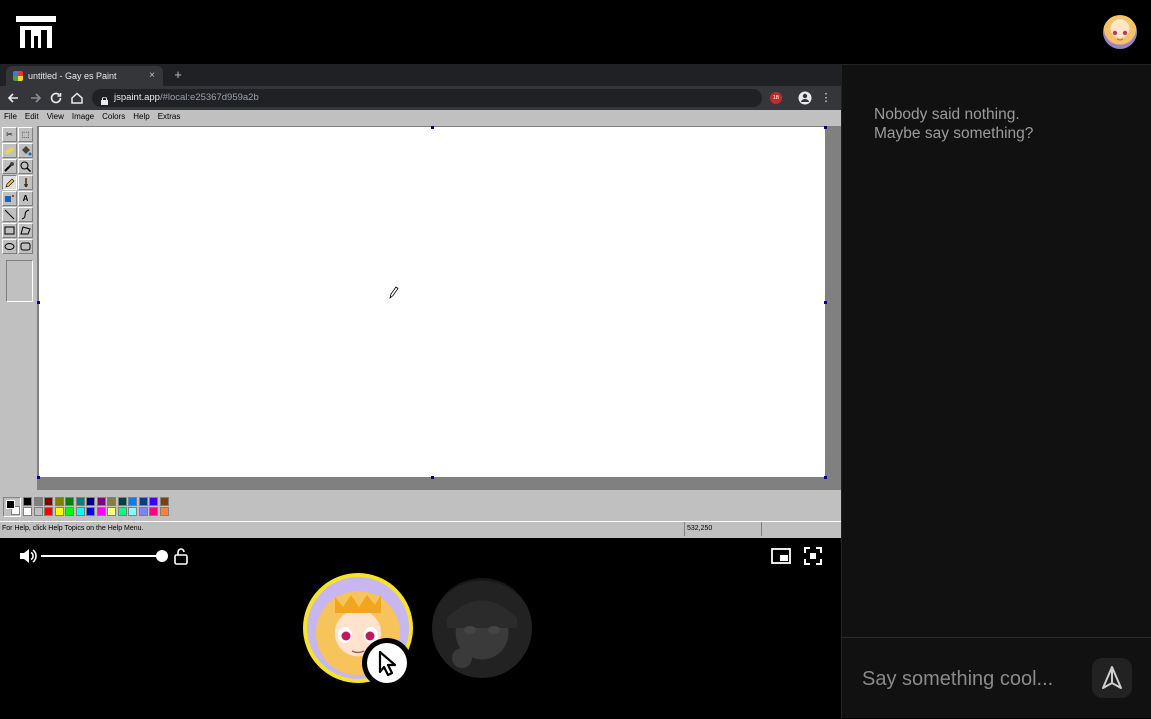  Describe the element at coordinates (25, 214) in the screenshot. I see `curve-icon` at that location.